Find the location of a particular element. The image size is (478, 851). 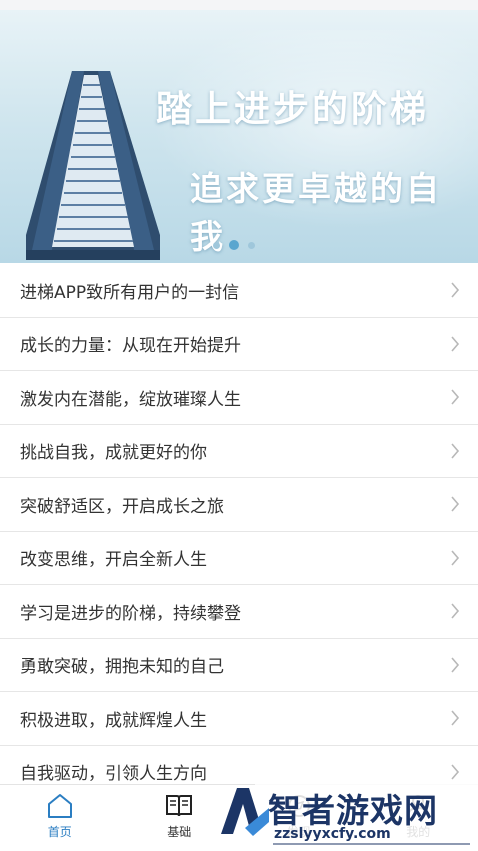

list-item: 积极进取，成就辉煌人生 is located at coordinates (239, 719).